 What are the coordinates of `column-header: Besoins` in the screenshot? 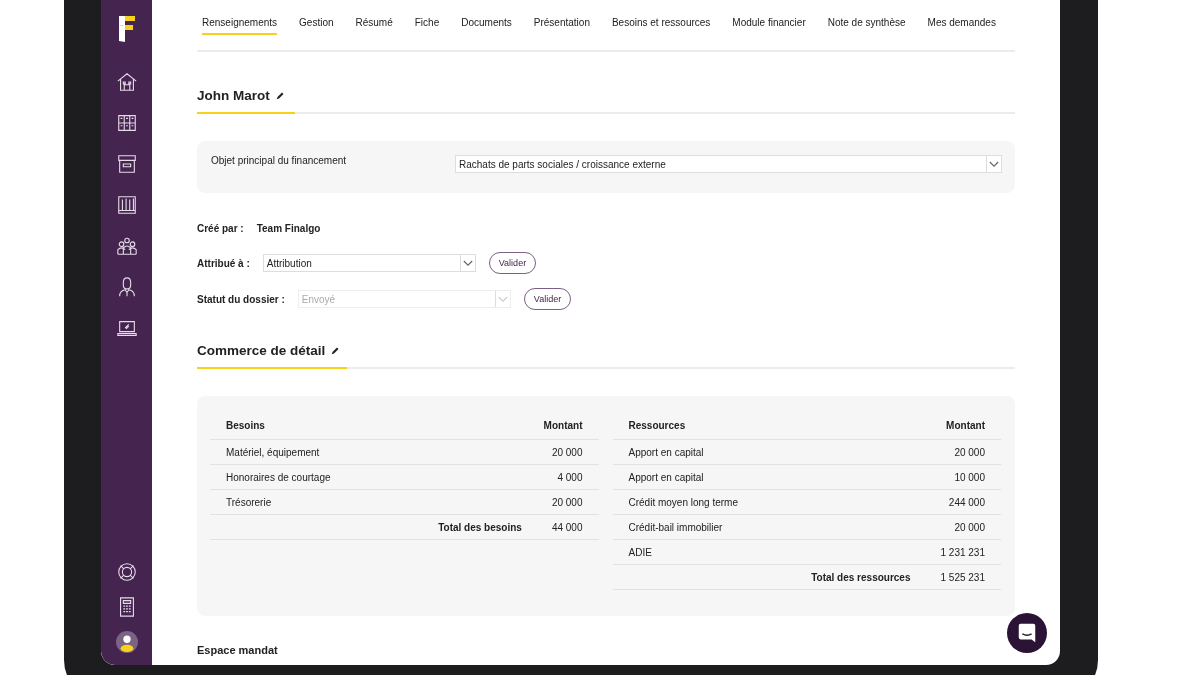 It's located at (246, 425).